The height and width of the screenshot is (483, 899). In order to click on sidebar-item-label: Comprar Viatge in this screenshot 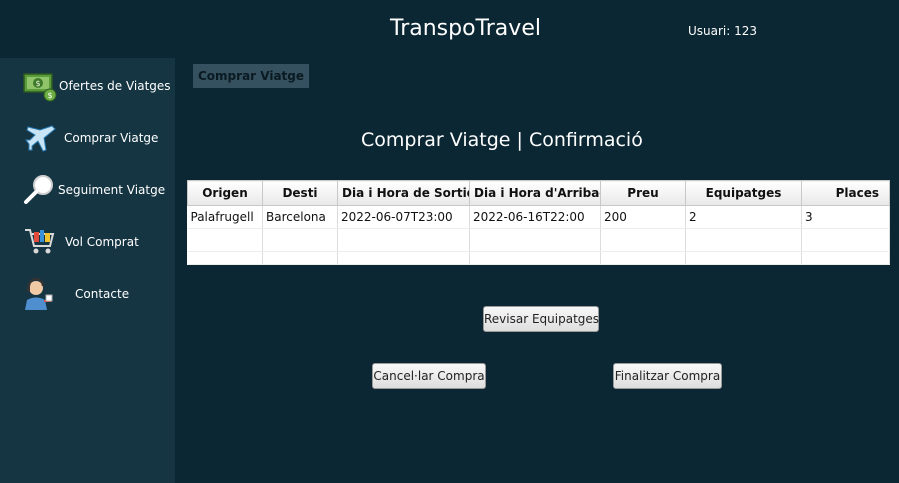, I will do `click(111, 138)`.